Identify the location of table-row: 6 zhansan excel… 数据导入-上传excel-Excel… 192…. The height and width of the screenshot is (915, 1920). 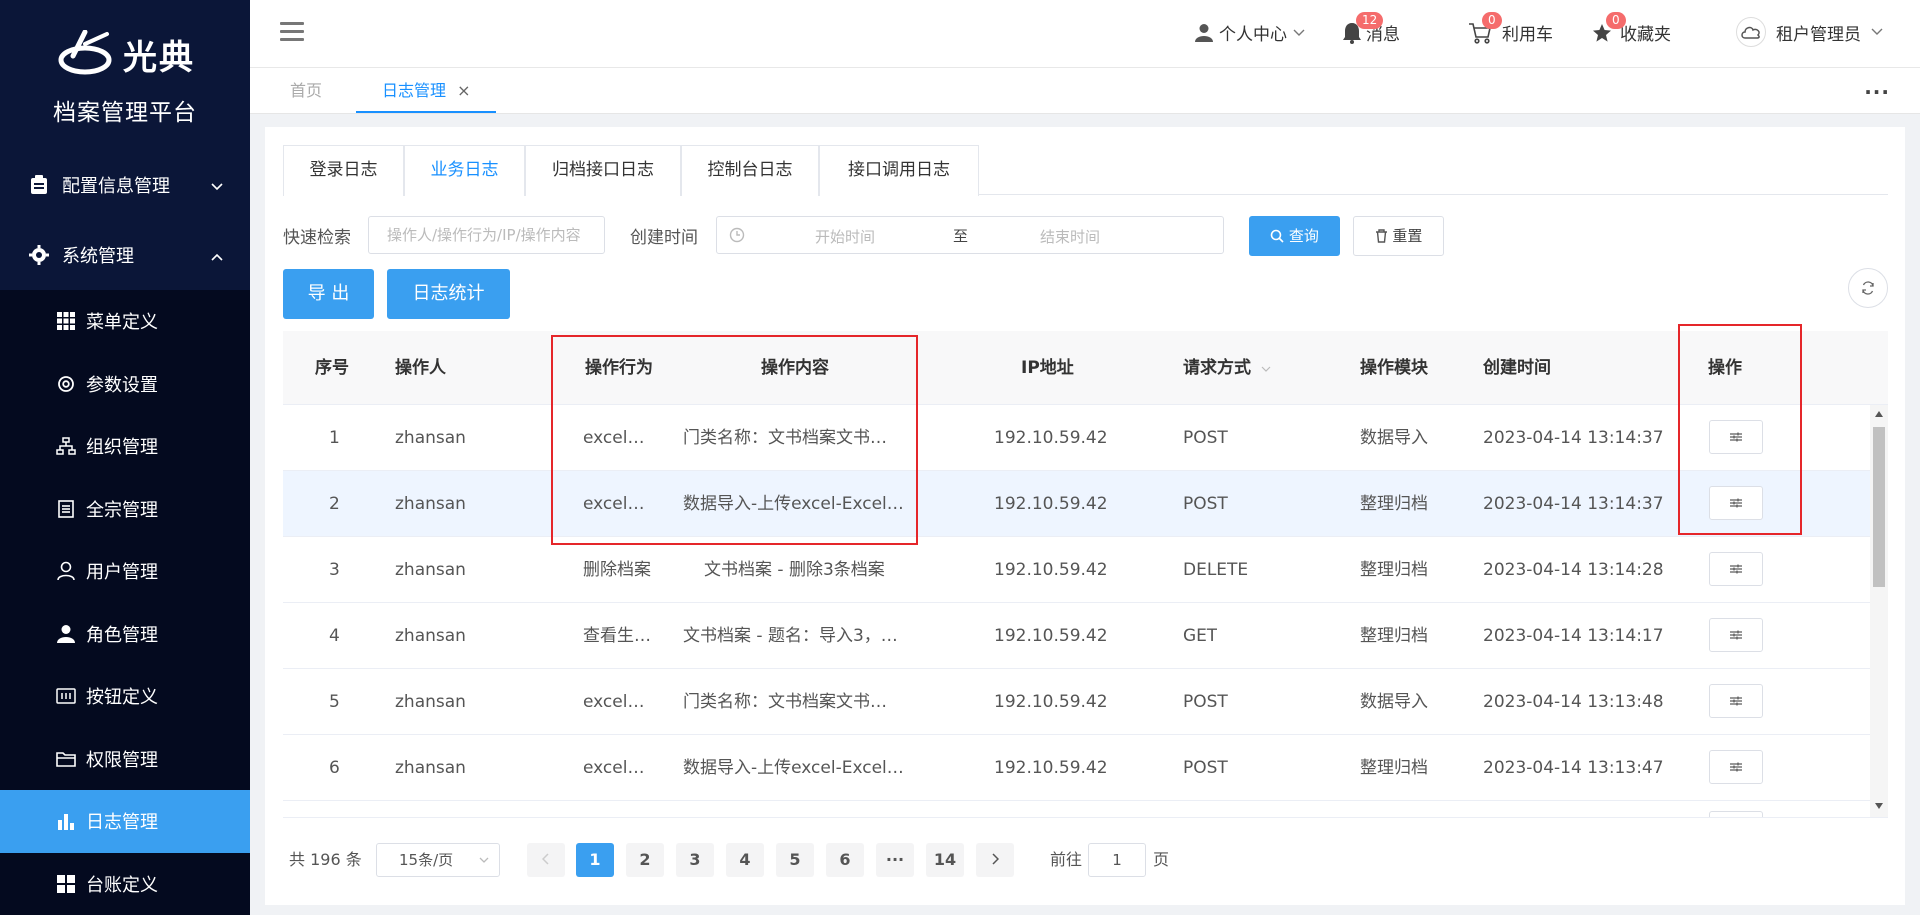
(1076, 768).